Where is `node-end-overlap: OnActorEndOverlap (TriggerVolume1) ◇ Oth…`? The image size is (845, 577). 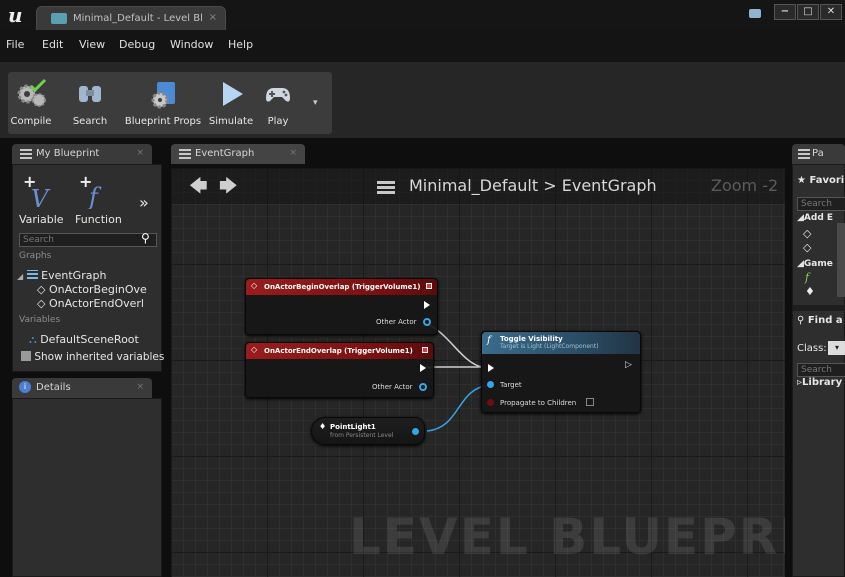 node-end-overlap: OnActorEndOverlap (TriggerVolume1) ◇ Oth… is located at coordinates (339, 370).